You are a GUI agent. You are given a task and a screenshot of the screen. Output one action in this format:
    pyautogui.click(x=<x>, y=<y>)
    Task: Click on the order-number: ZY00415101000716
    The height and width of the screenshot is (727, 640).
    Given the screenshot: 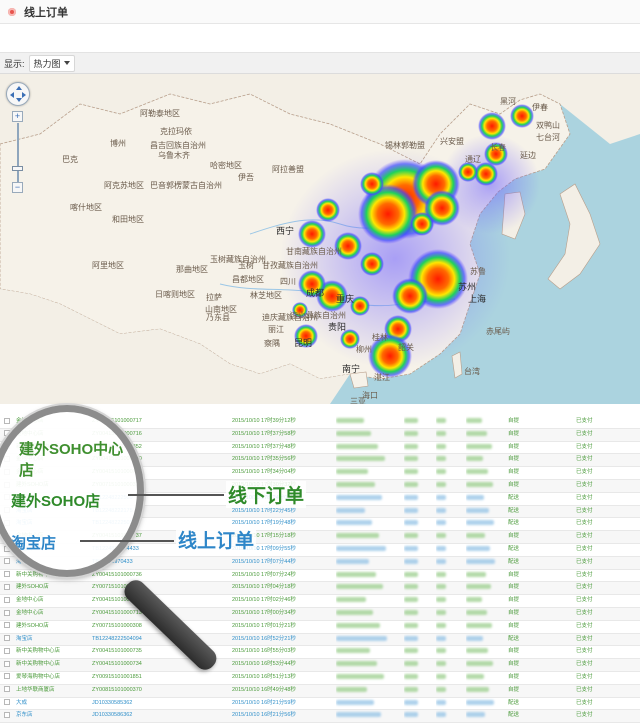 What is the action you would take?
    pyautogui.click(x=117, y=434)
    